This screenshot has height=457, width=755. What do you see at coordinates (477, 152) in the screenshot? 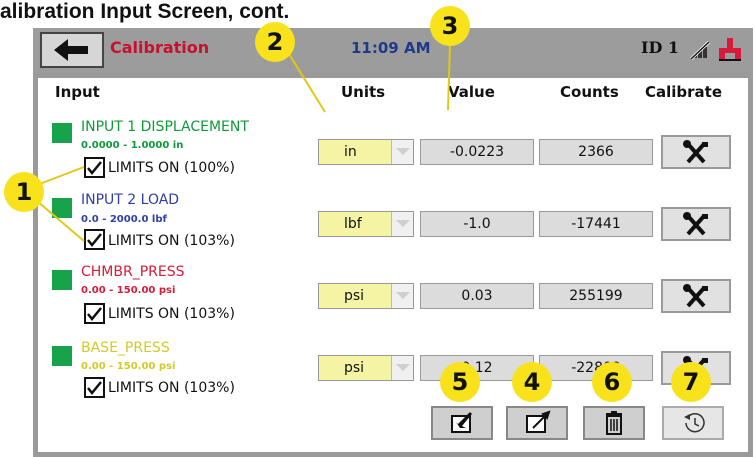
I see `value-field: -0.0223` at bounding box center [477, 152].